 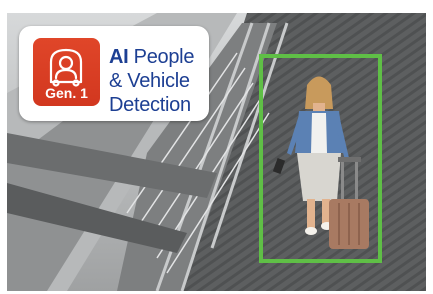 I want to click on generation-label: Gen. 1, so click(x=66, y=93).